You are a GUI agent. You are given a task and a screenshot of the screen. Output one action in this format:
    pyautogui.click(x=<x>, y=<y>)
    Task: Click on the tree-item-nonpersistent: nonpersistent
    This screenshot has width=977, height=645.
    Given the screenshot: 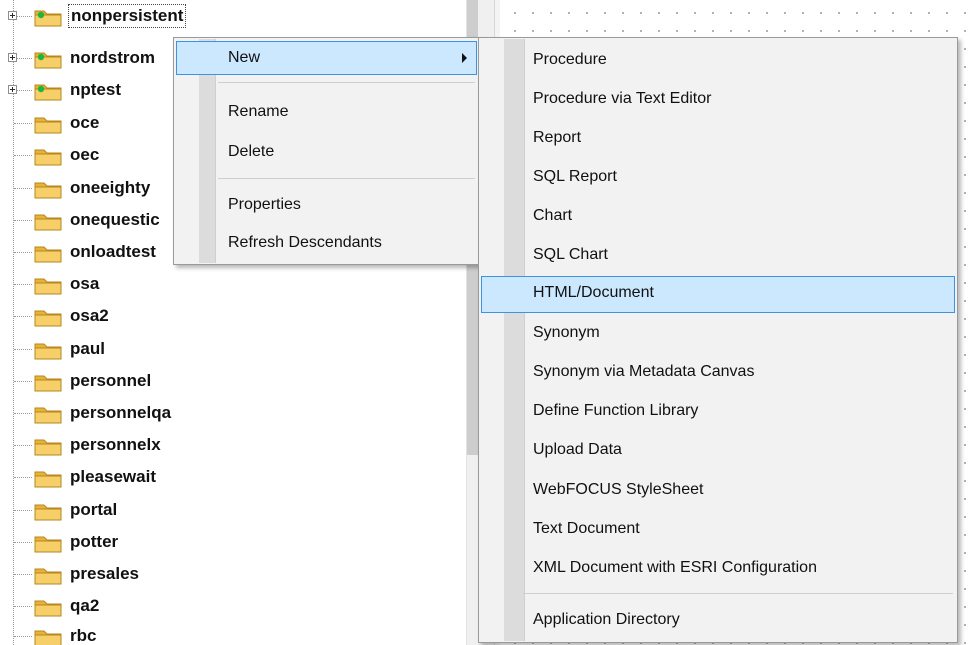 What is the action you would take?
    pyautogui.click(x=233, y=16)
    